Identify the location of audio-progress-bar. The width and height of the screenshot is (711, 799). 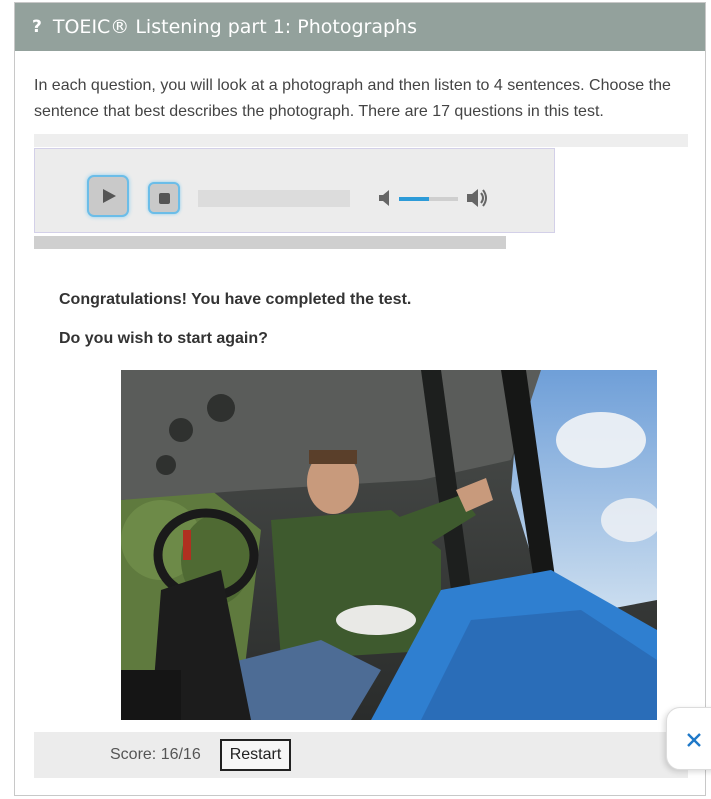
(274, 198).